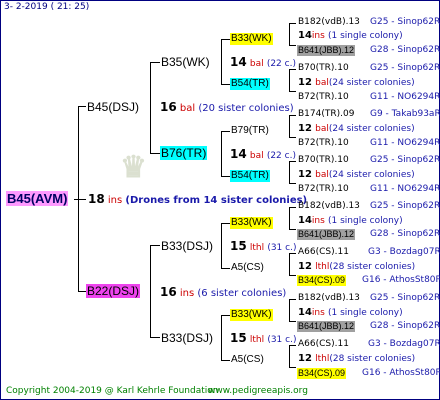  Describe the element at coordinates (323, 344) in the screenshot. I see `gen4-top-7: A66(CS).11` at that location.